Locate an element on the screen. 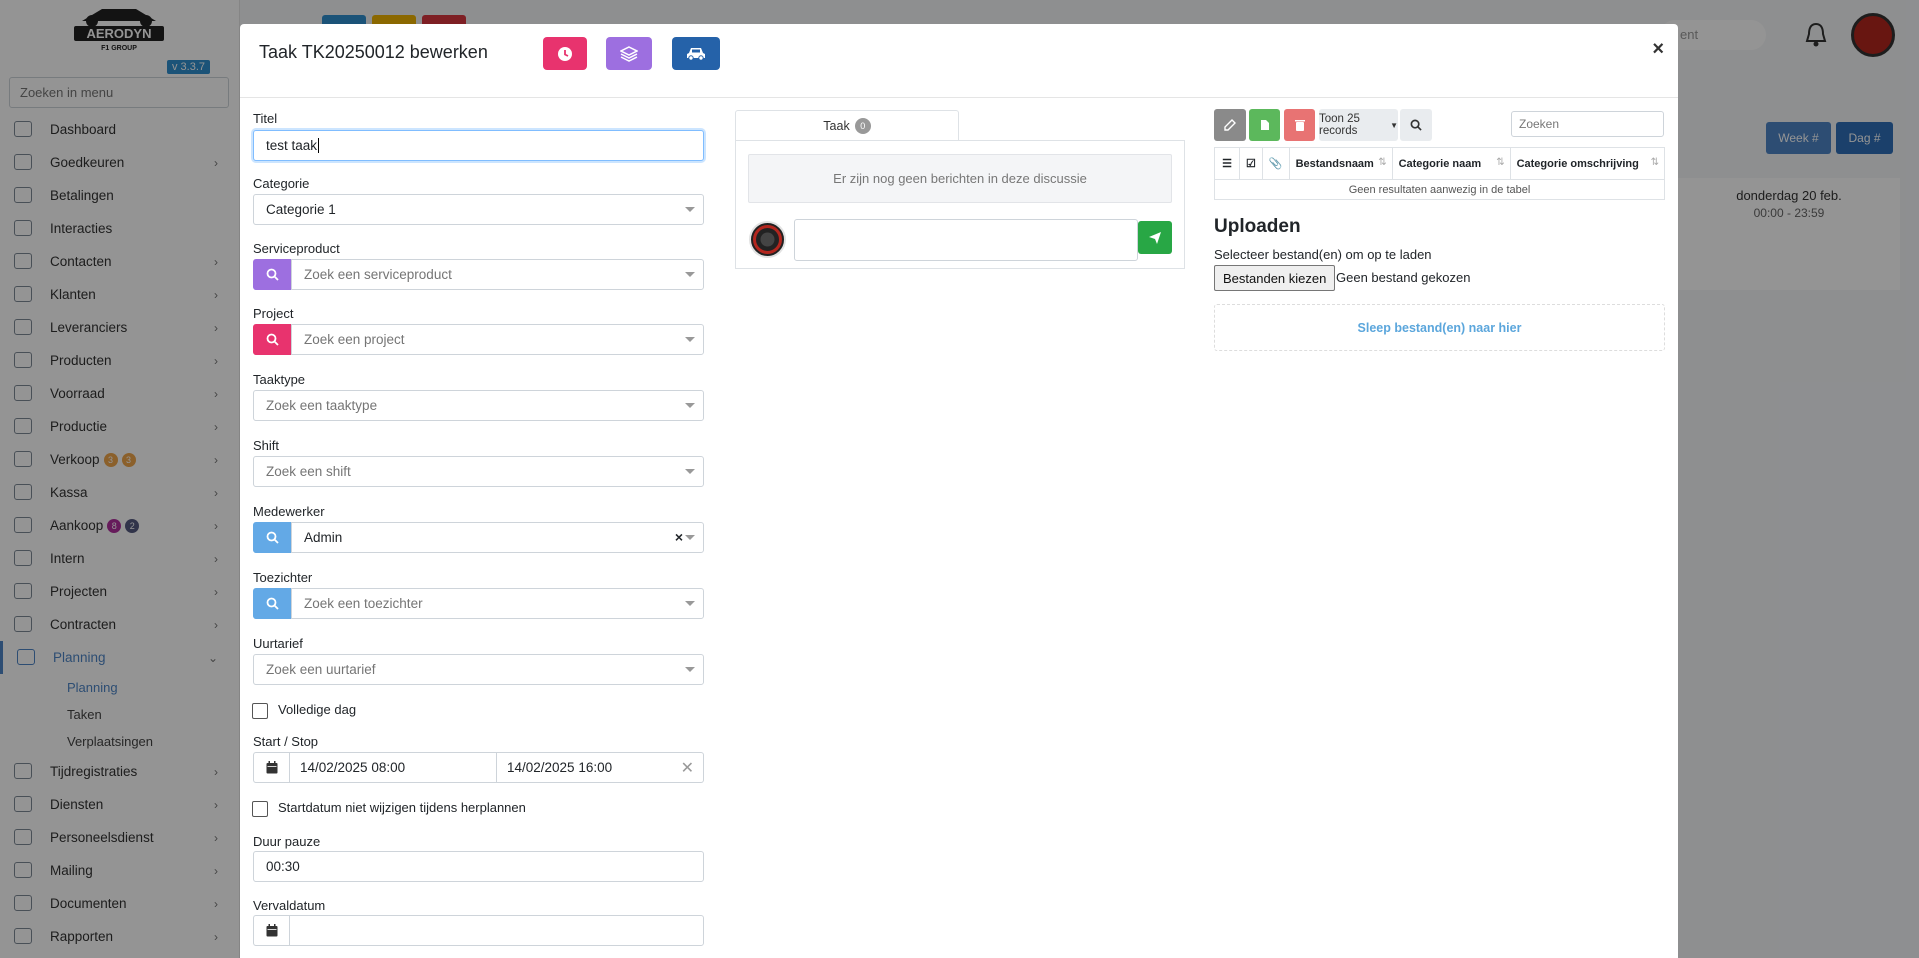 This screenshot has width=1919, height=958. column-bestandsnaam: Bestandsnaam ⇅ is located at coordinates (1340, 163).